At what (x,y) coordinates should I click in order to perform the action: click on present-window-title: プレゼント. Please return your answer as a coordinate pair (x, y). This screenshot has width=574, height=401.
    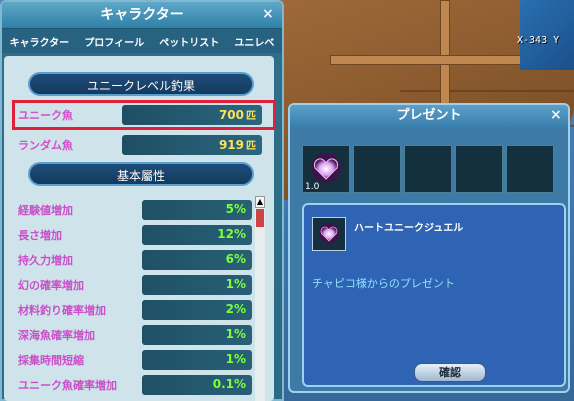
    Looking at the image, I should click on (429, 116).